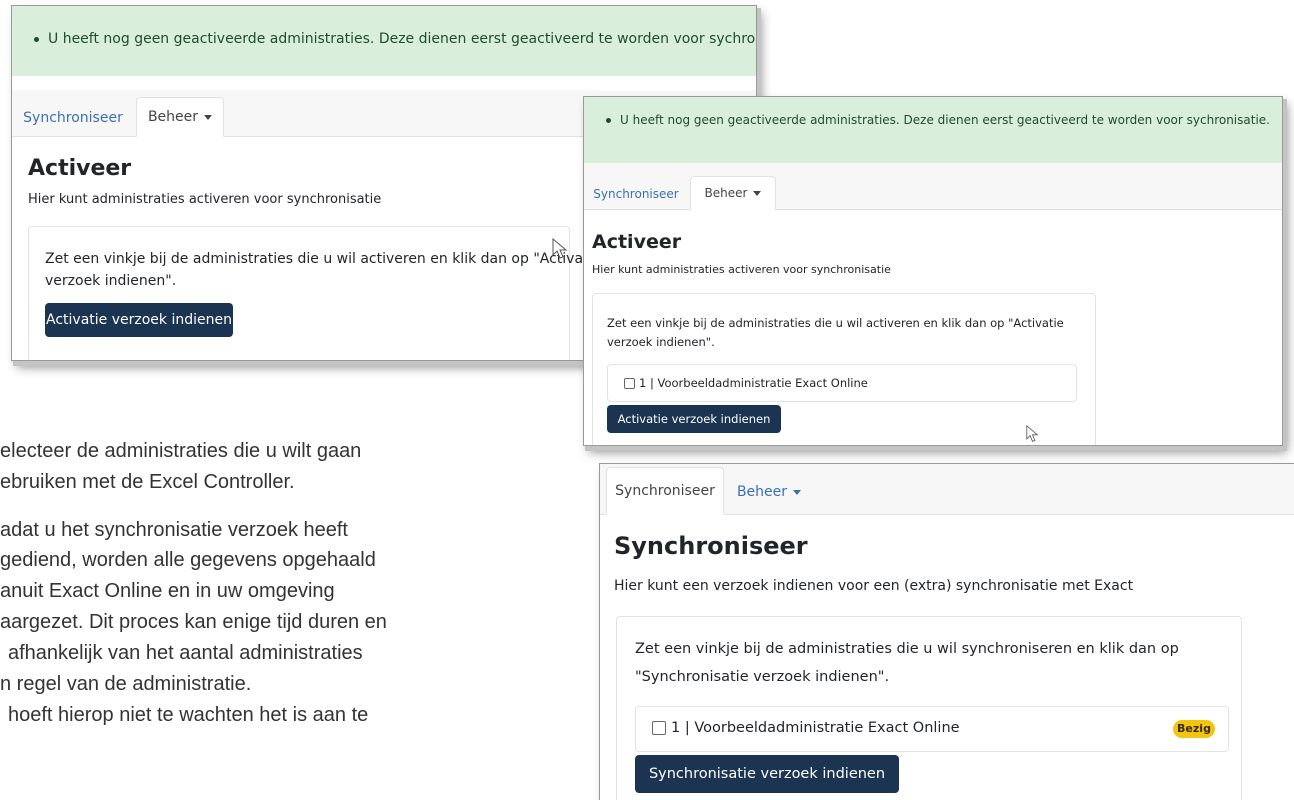 The image size is (1294, 800). I want to click on sync-request-button: Synchronisatie verzoek indienen, so click(767, 774).